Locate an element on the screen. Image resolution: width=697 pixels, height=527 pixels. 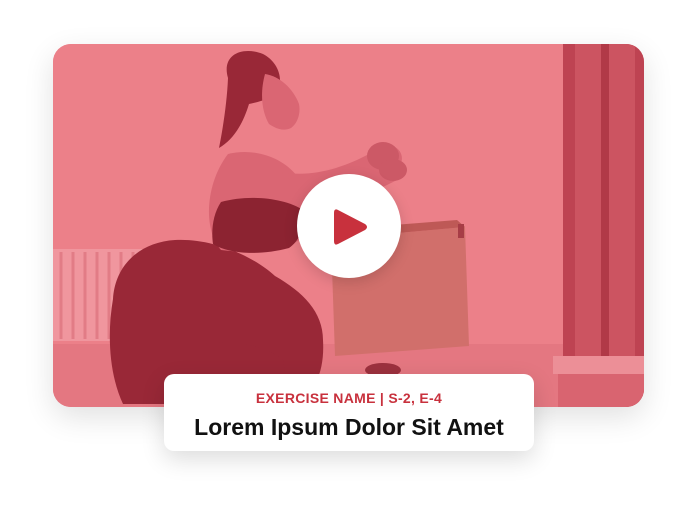
play-icon is located at coordinates (350, 227).